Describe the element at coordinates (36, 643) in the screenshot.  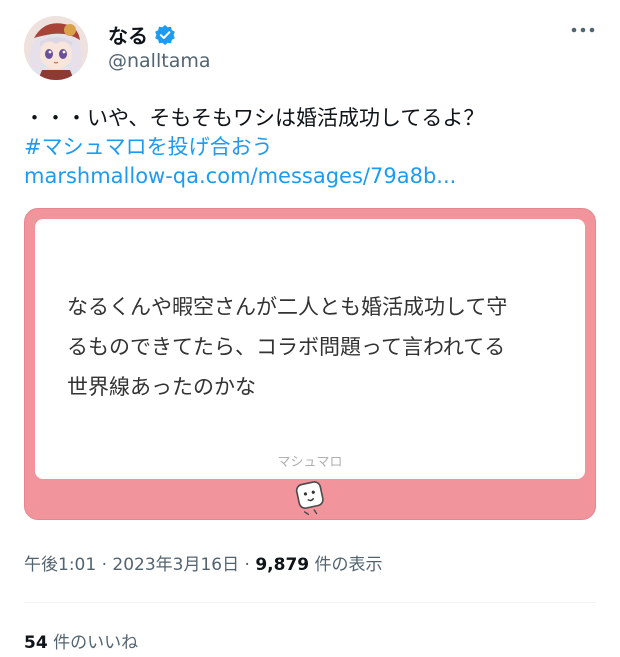
I see `likes-count: 54` at that location.